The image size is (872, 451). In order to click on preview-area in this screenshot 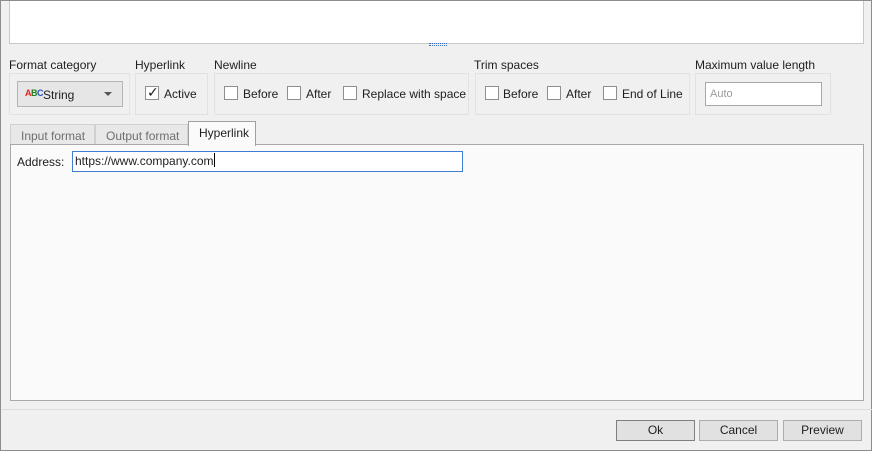, I will do `click(436, 22)`.